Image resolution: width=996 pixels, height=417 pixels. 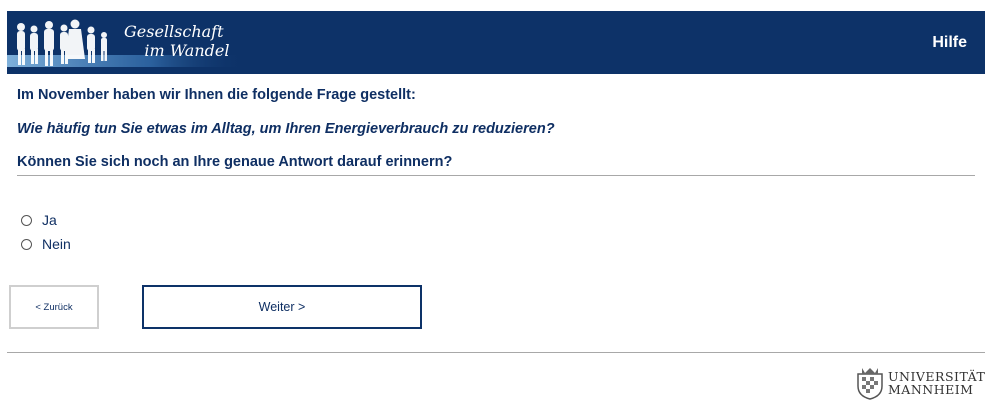 What do you see at coordinates (54, 307) in the screenshot?
I see `back-button: < Zurück` at bounding box center [54, 307].